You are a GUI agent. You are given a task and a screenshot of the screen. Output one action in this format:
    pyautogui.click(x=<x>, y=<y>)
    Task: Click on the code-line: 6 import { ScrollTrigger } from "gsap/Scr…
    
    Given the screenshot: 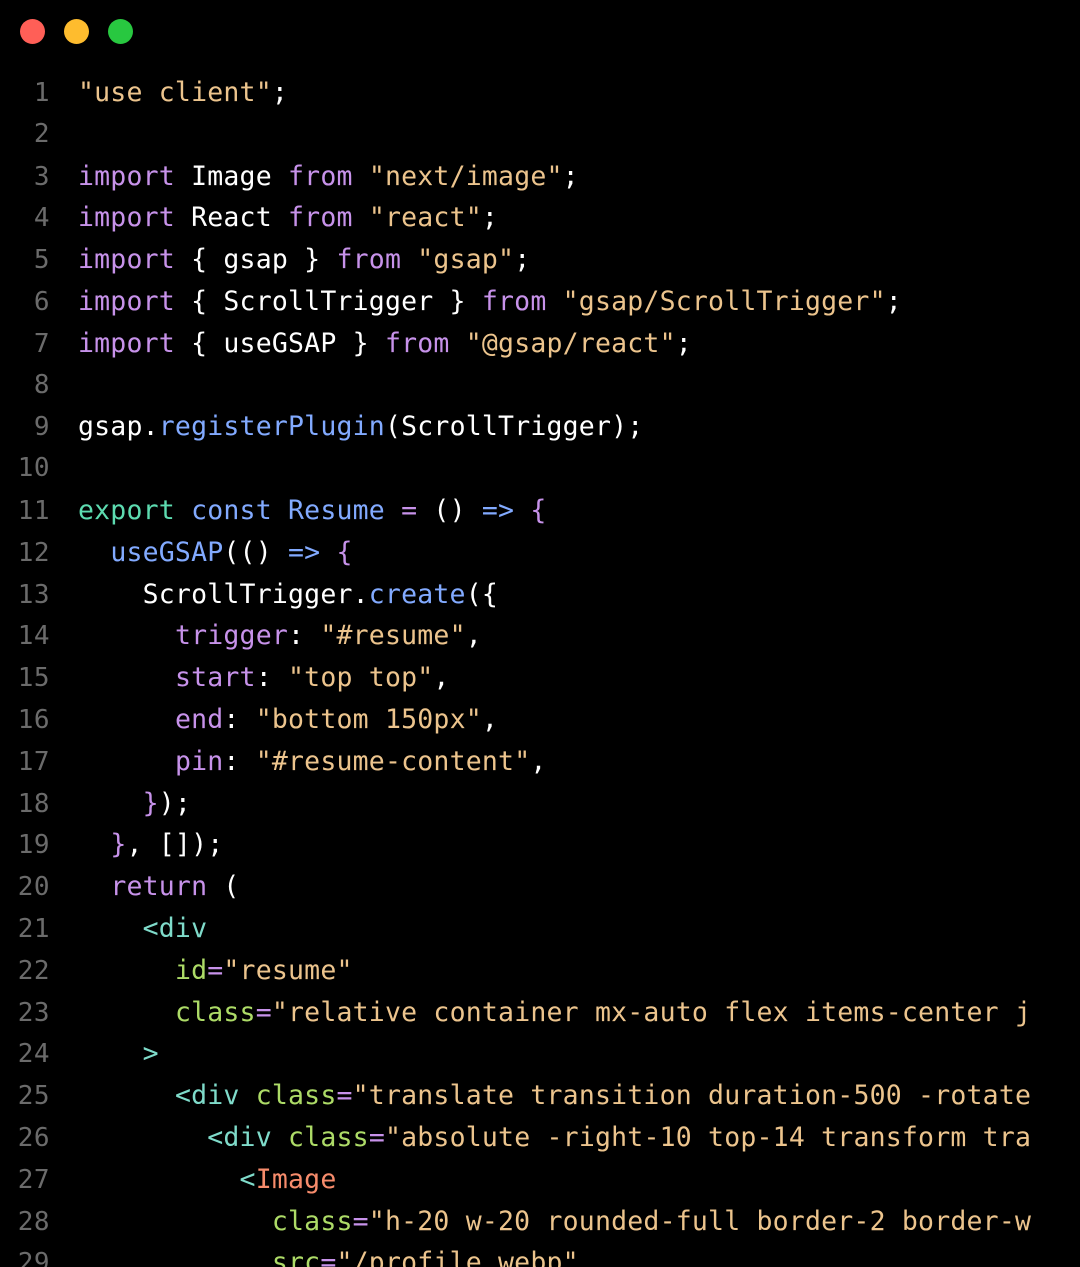 What is the action you would take?
    pyautogui.click(x=540, y=302)
    